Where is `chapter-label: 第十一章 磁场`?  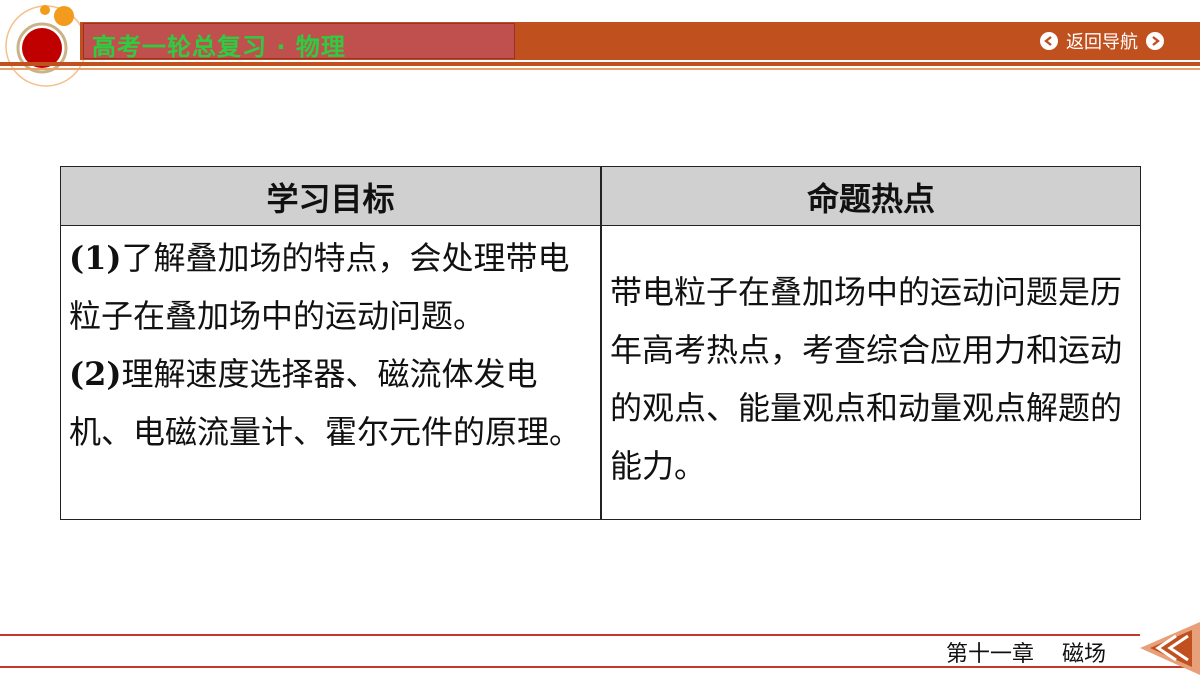 chapter-label: 第十一章 磁场 is located at coordinates (1026, 652).